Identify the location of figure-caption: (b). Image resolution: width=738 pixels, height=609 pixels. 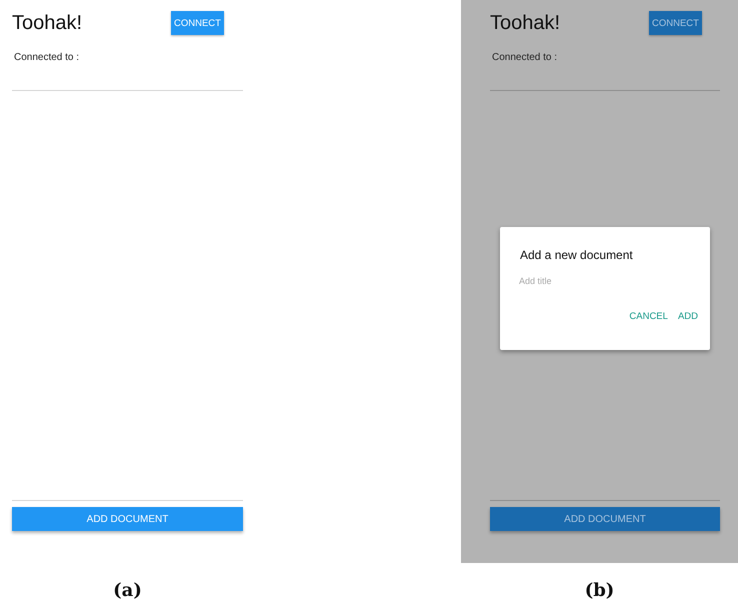
(599, 590).